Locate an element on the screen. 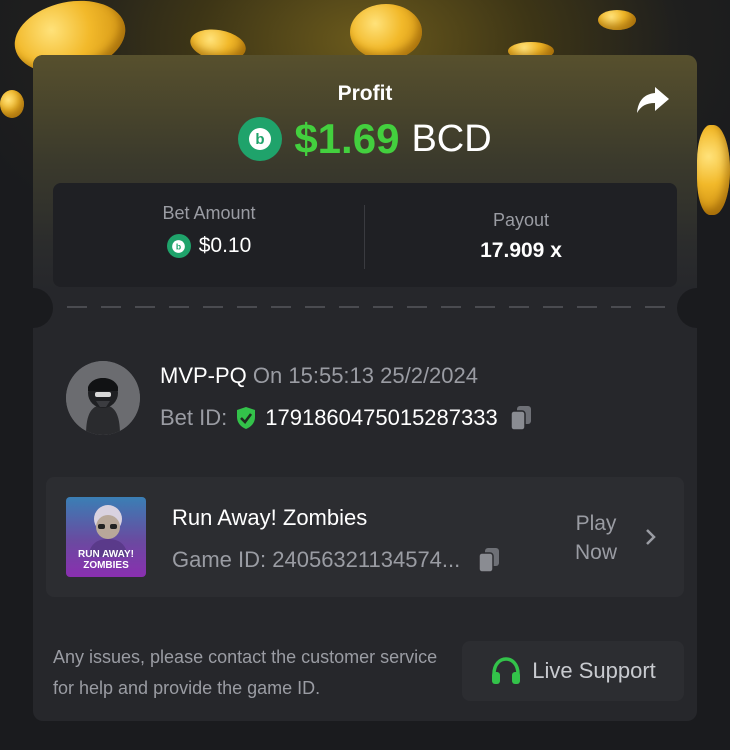 This screenshot has height=750, width=730. game-thumbnail: RUN AWAY! ZOMBIES is located at coordinates (106, 537).